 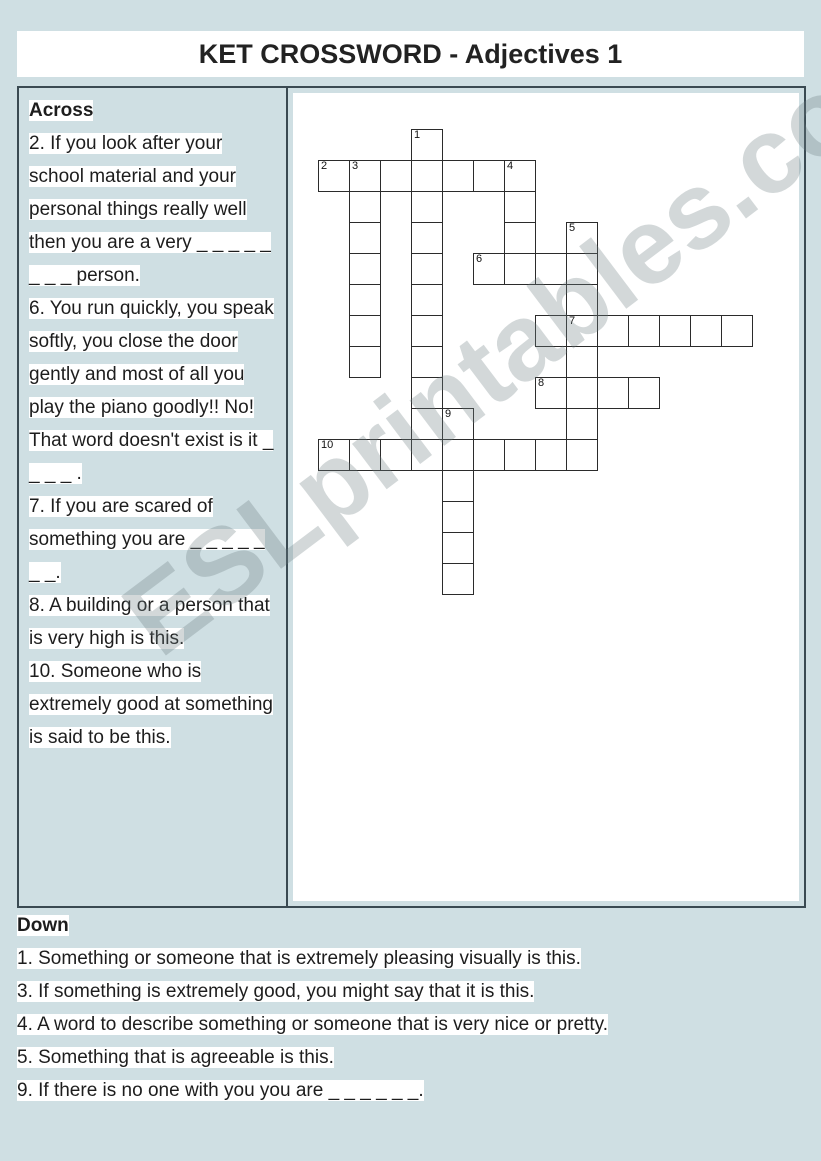 What do you see at coordinates (61, 110) in the screenshot?
I see `across-heading-text: Across` at bounding box center [61, 110].